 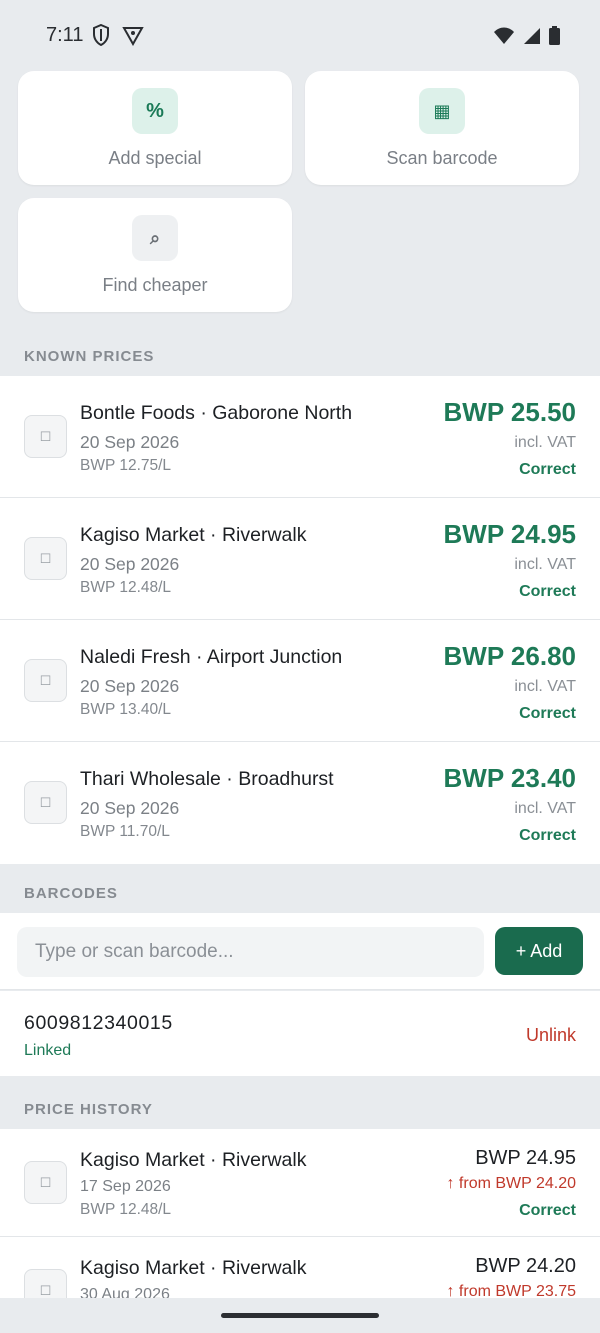 What do you see at coordinates (442, 111) in the screenshot?
I see `barcode-icon: ▦` at bounding box center [442, 111].